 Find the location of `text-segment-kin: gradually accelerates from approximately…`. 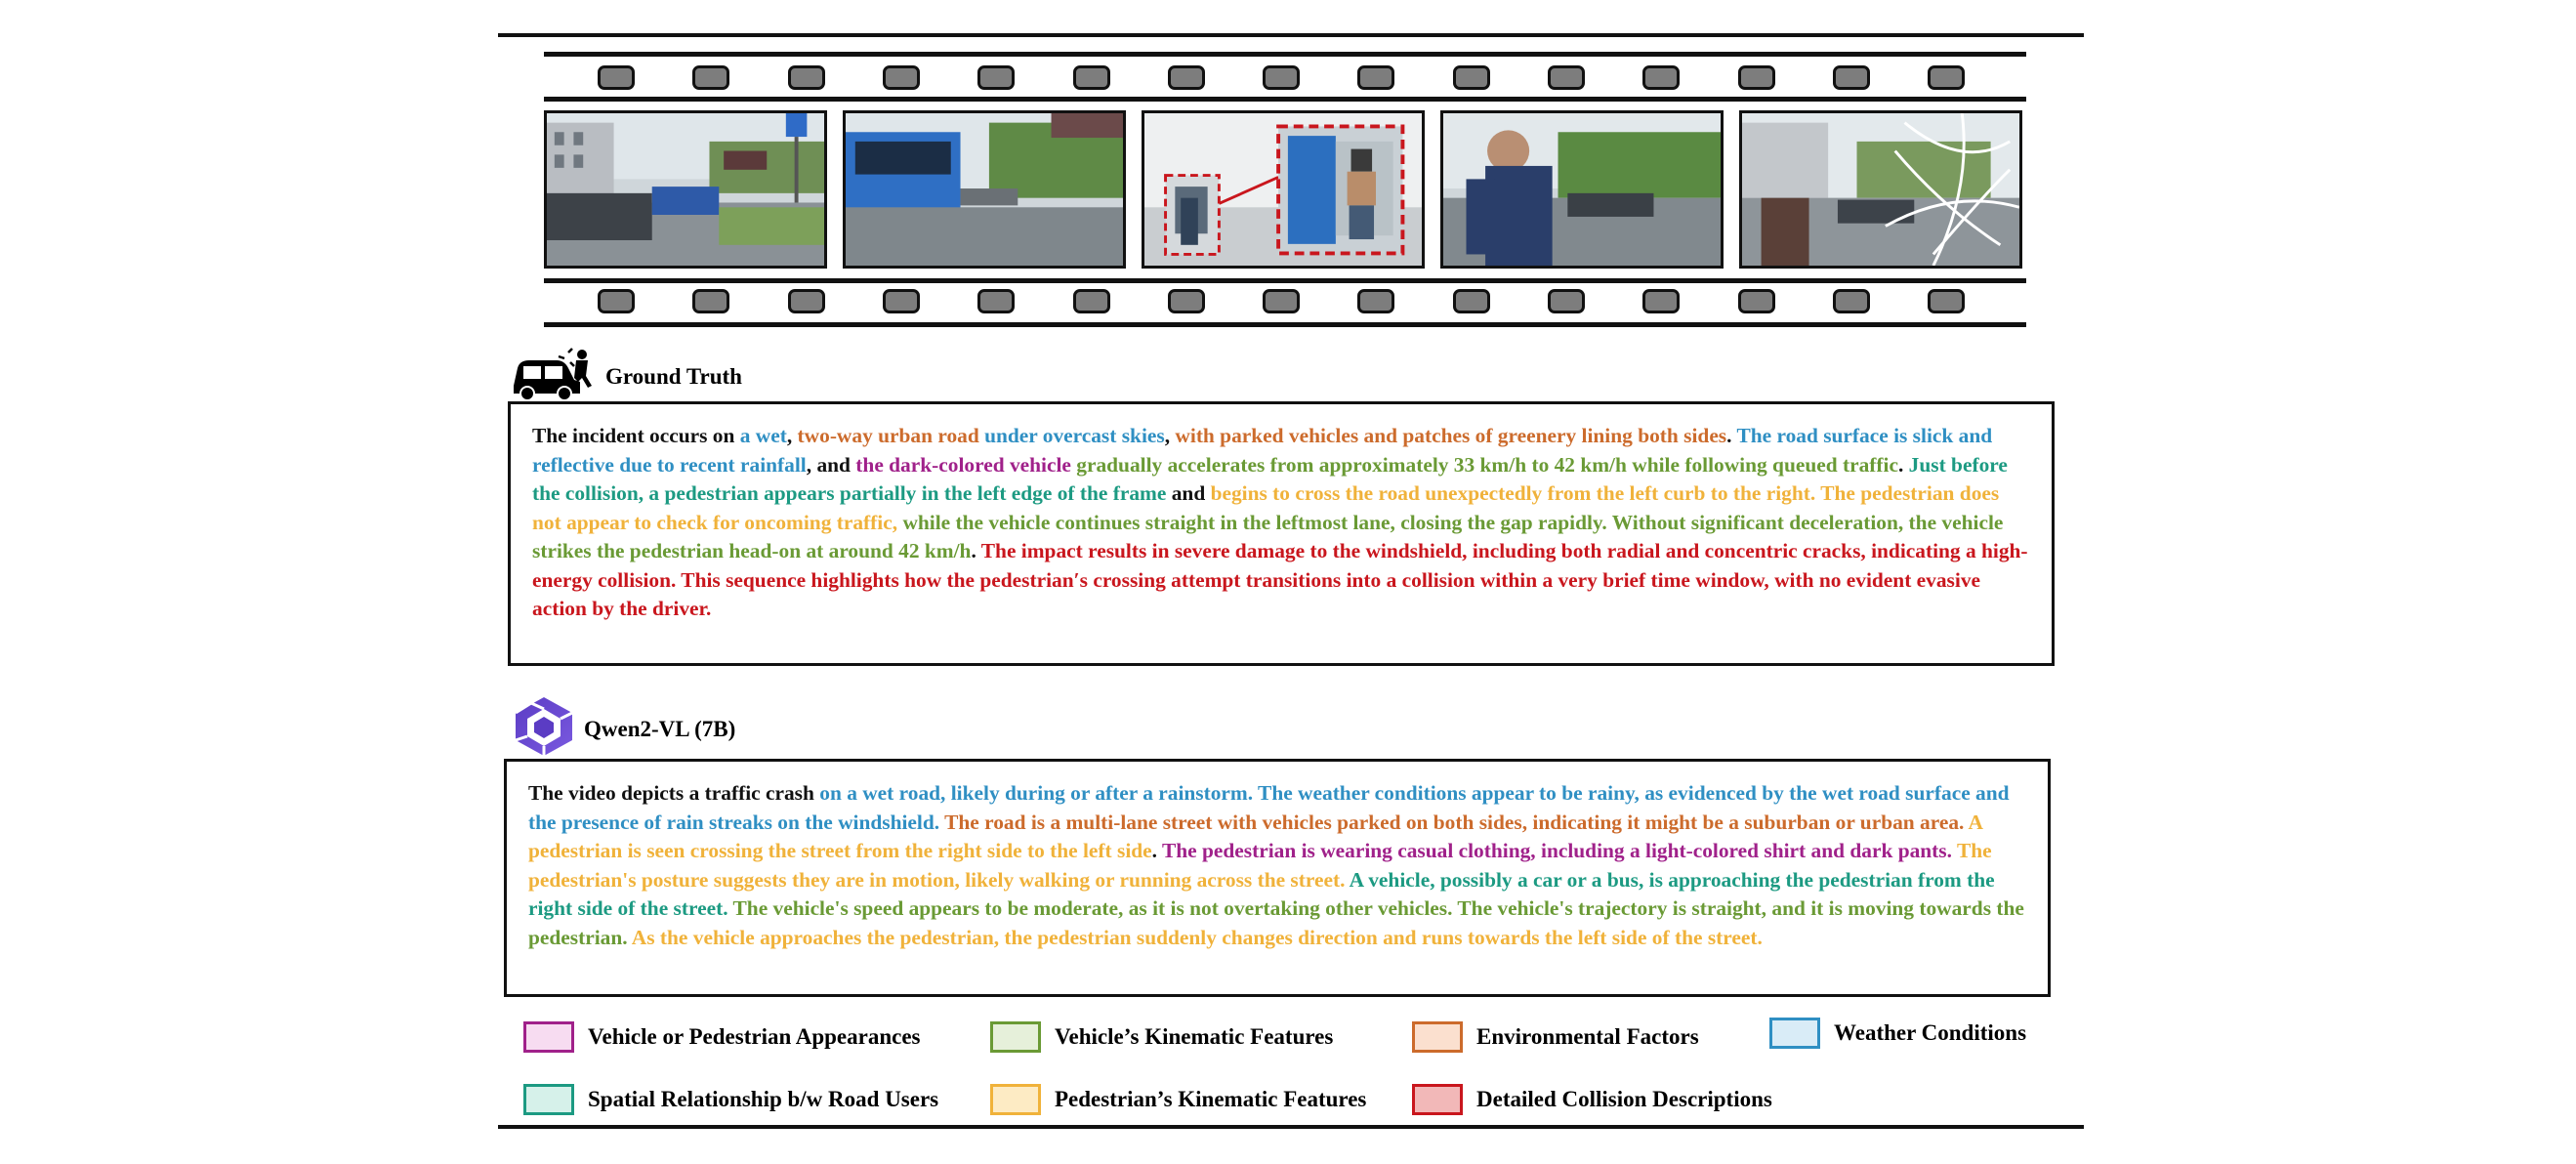

text-segment-kin: gradually accelerates from approximately… is located at coordinates (1487, 464).